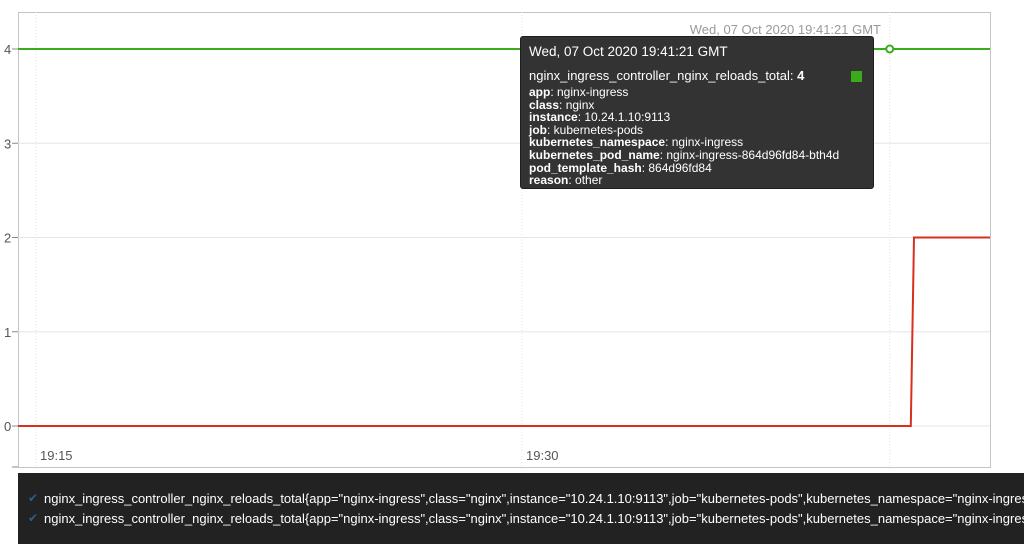 The image size is (1024, 552). Describe the element at coordinates (856, 76) in the screenshot. I see `tooltip-series-swatch` at that location.